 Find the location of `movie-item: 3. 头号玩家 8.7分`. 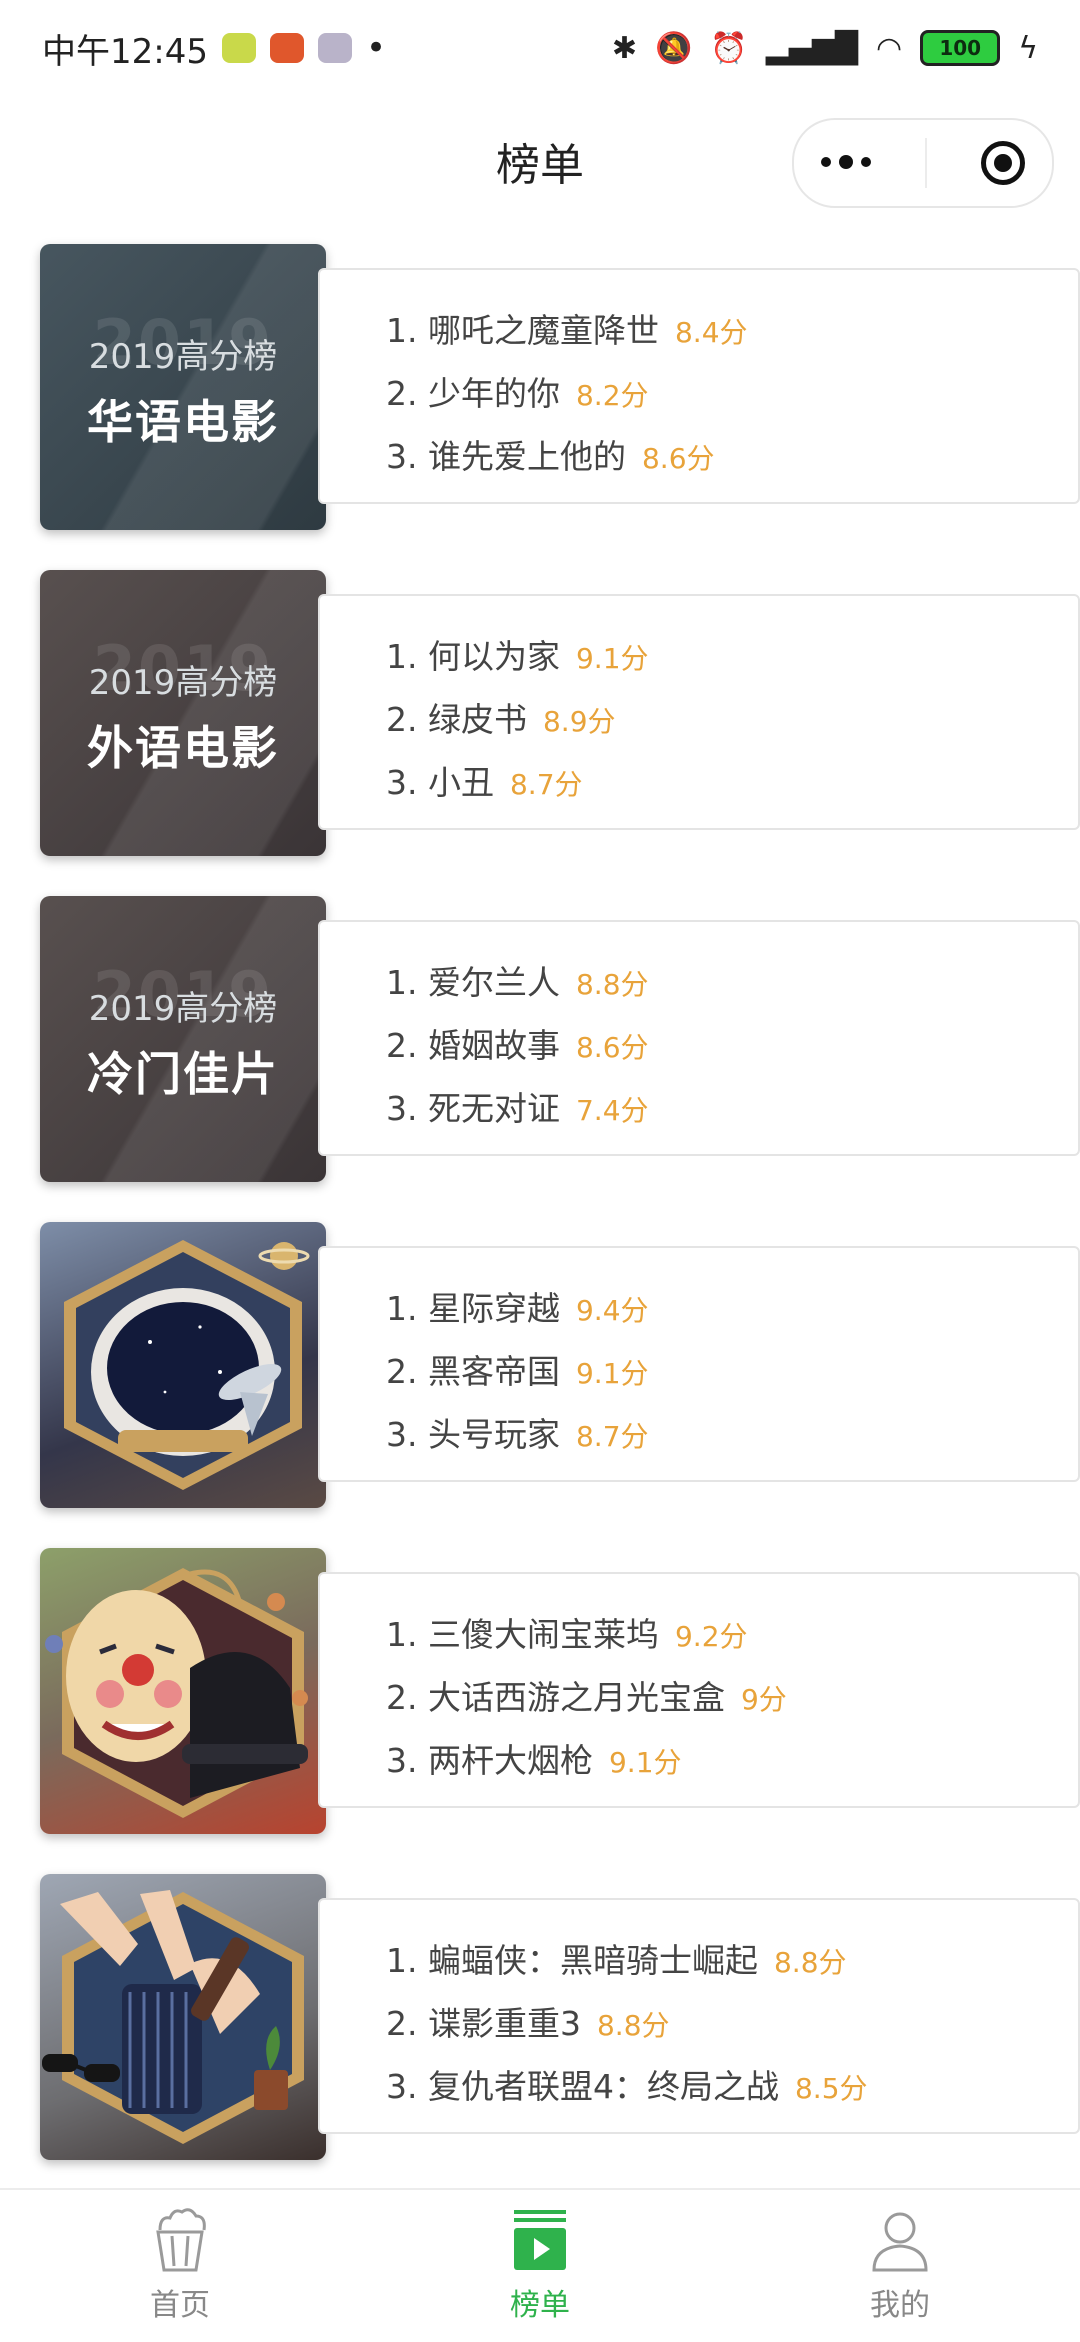

movie-item: 3. 头号玩家 8.7分 is located at coordinates (732, 1439).